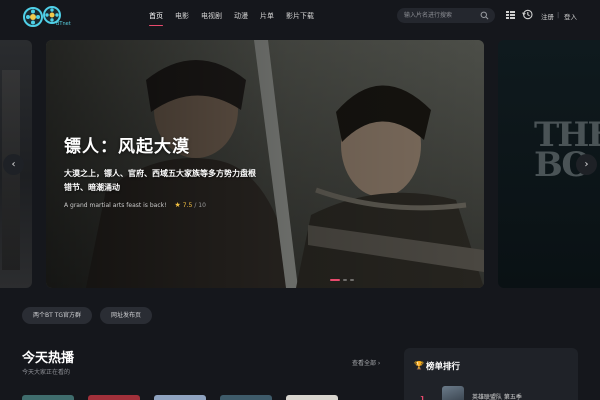 This screenshot has width=600, height=400. Describe the element at coordinates (441, 15) in the screenshot. I see `search-input` at that location.